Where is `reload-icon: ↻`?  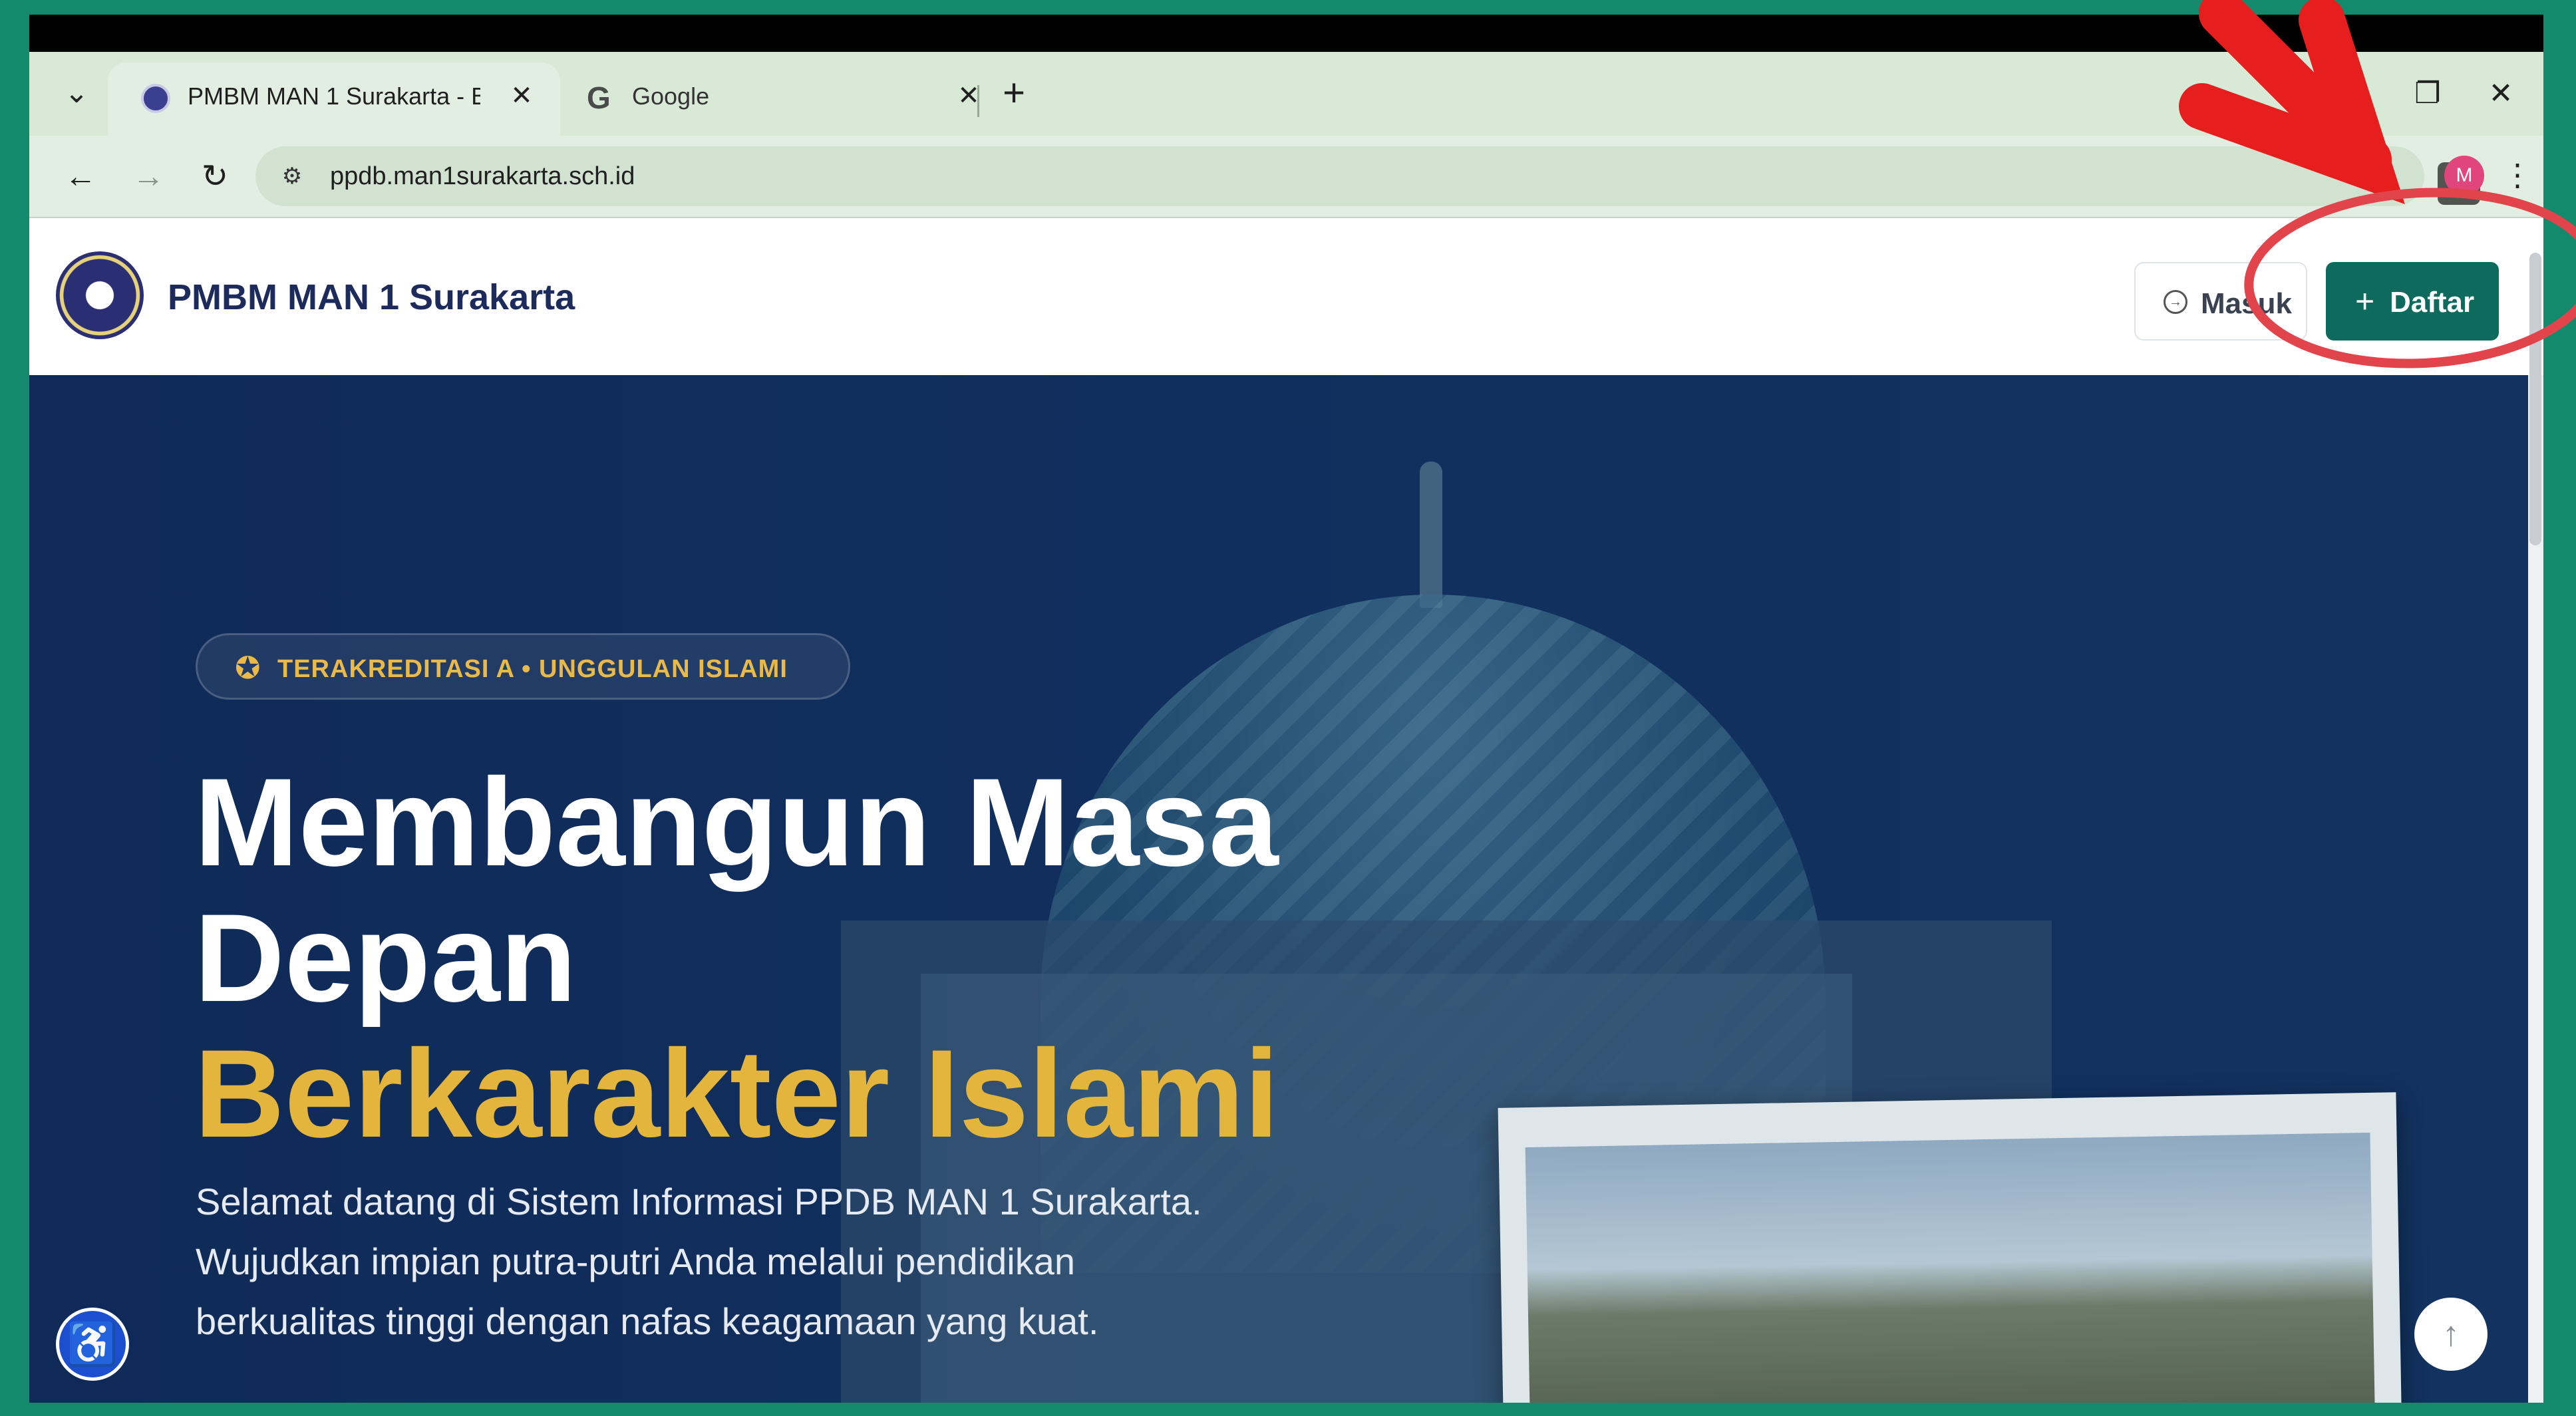 reload-icon: ↻ is located at coordinates (215, 176).